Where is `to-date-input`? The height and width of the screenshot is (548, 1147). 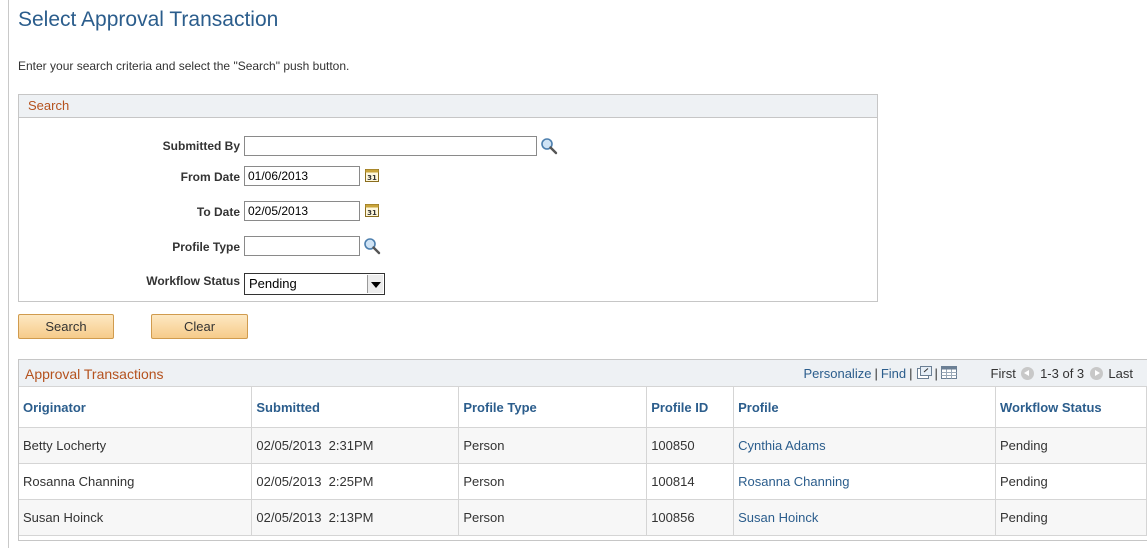
to-date-input is located at coordinates (302, 211).